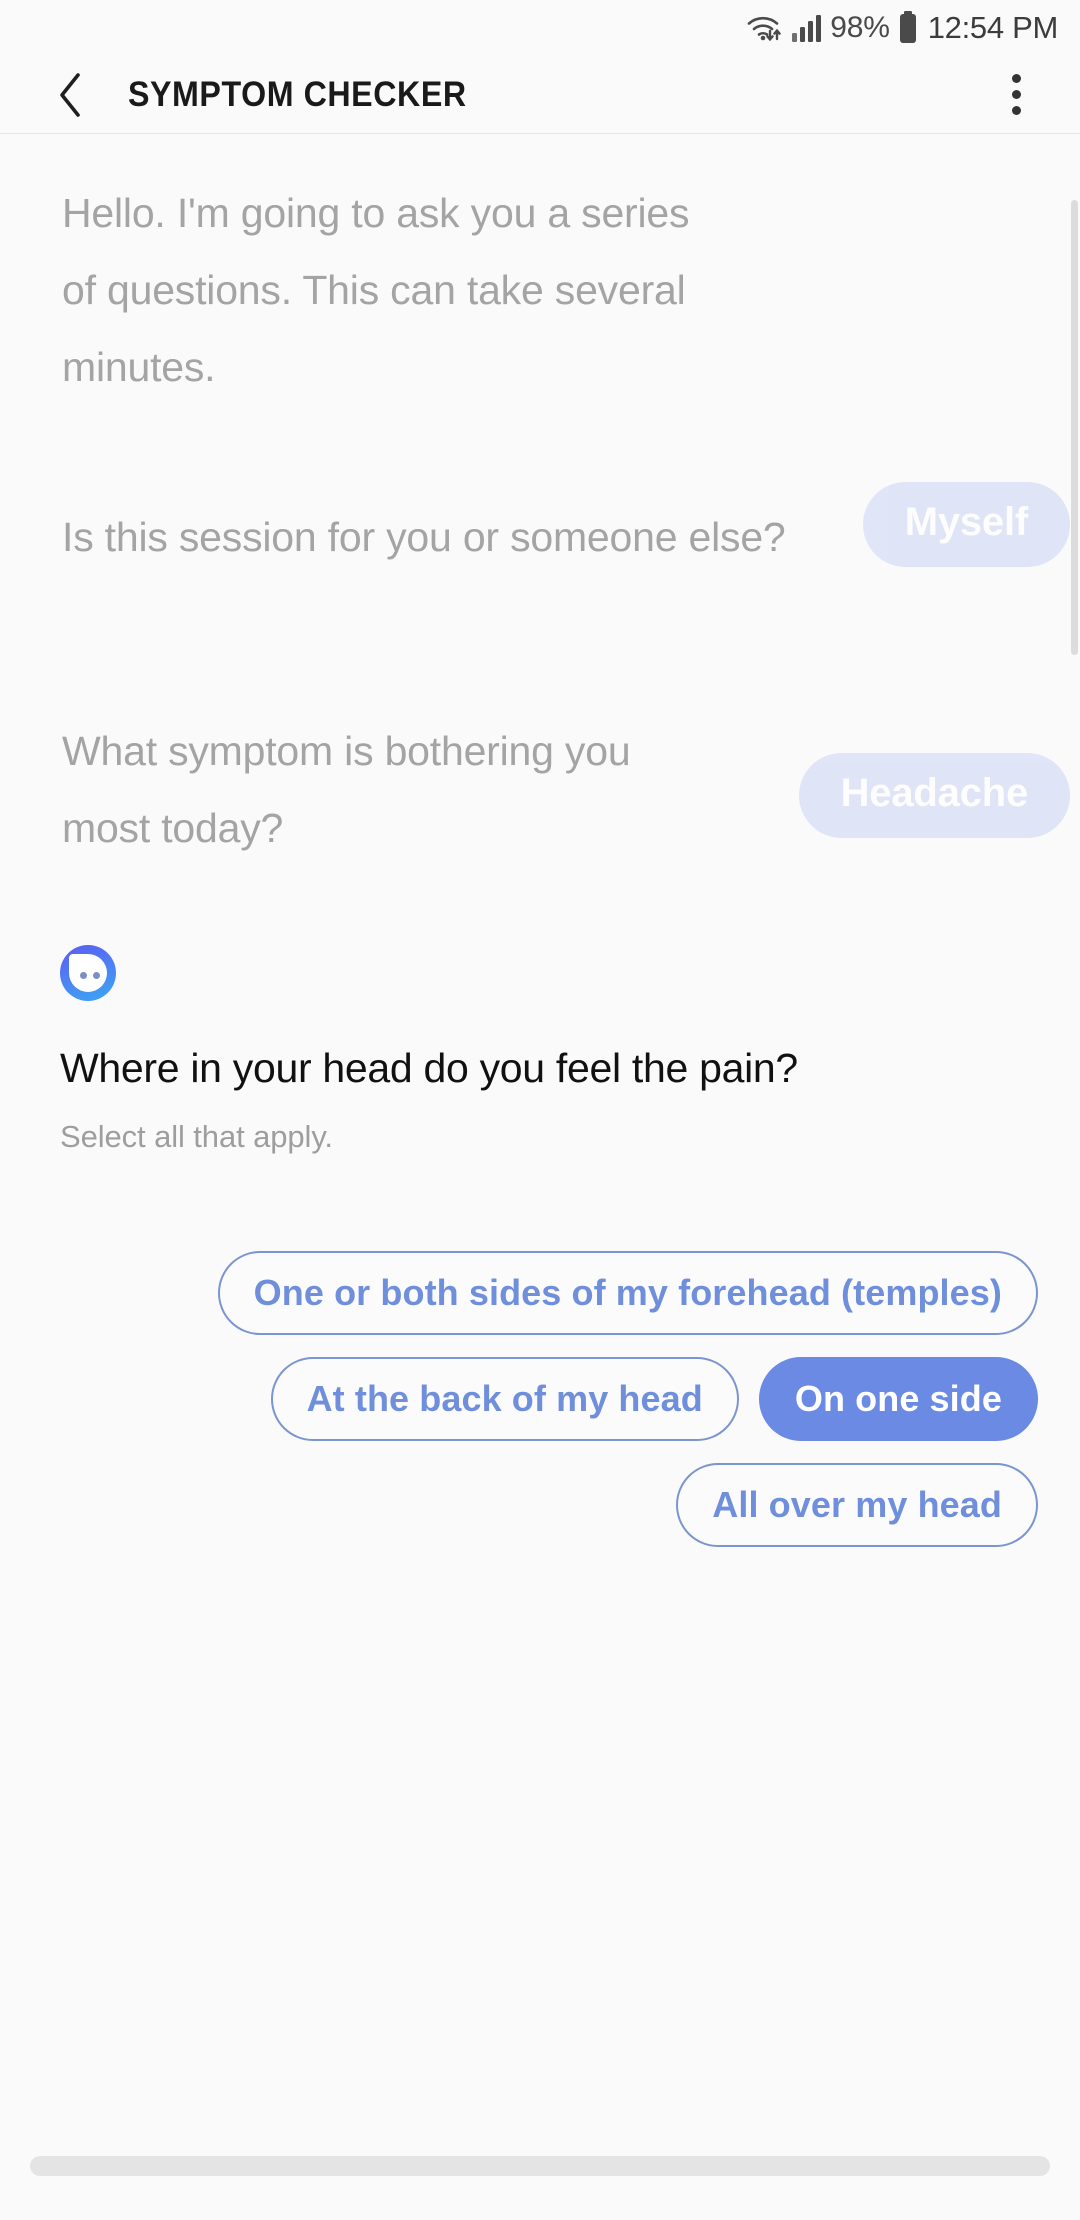  Describe the element at coordinates (540, 524) in the screenshot. I see `user-message-row: Myself` at that location.